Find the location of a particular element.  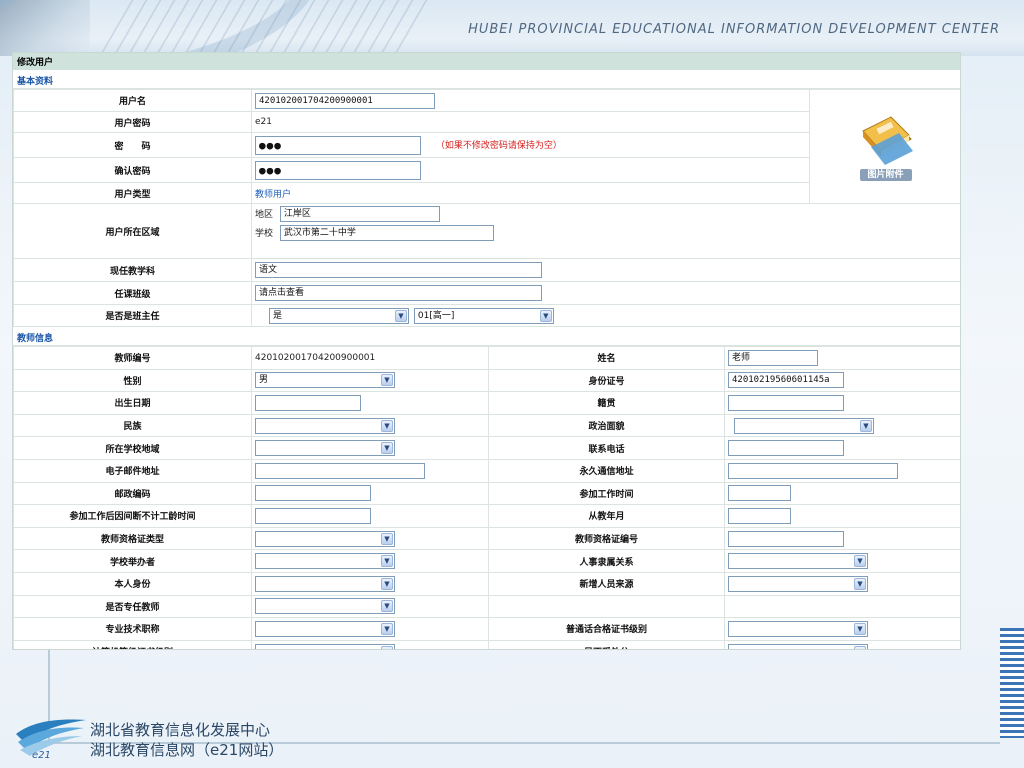

class-input: 请点击查看 is located at coordinates (398, 293).